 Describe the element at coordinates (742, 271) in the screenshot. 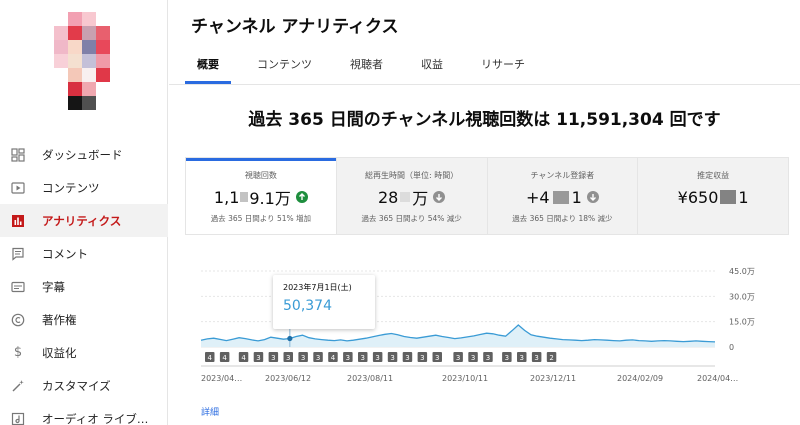

I see `y-tick-label: 45.0万` at that location.